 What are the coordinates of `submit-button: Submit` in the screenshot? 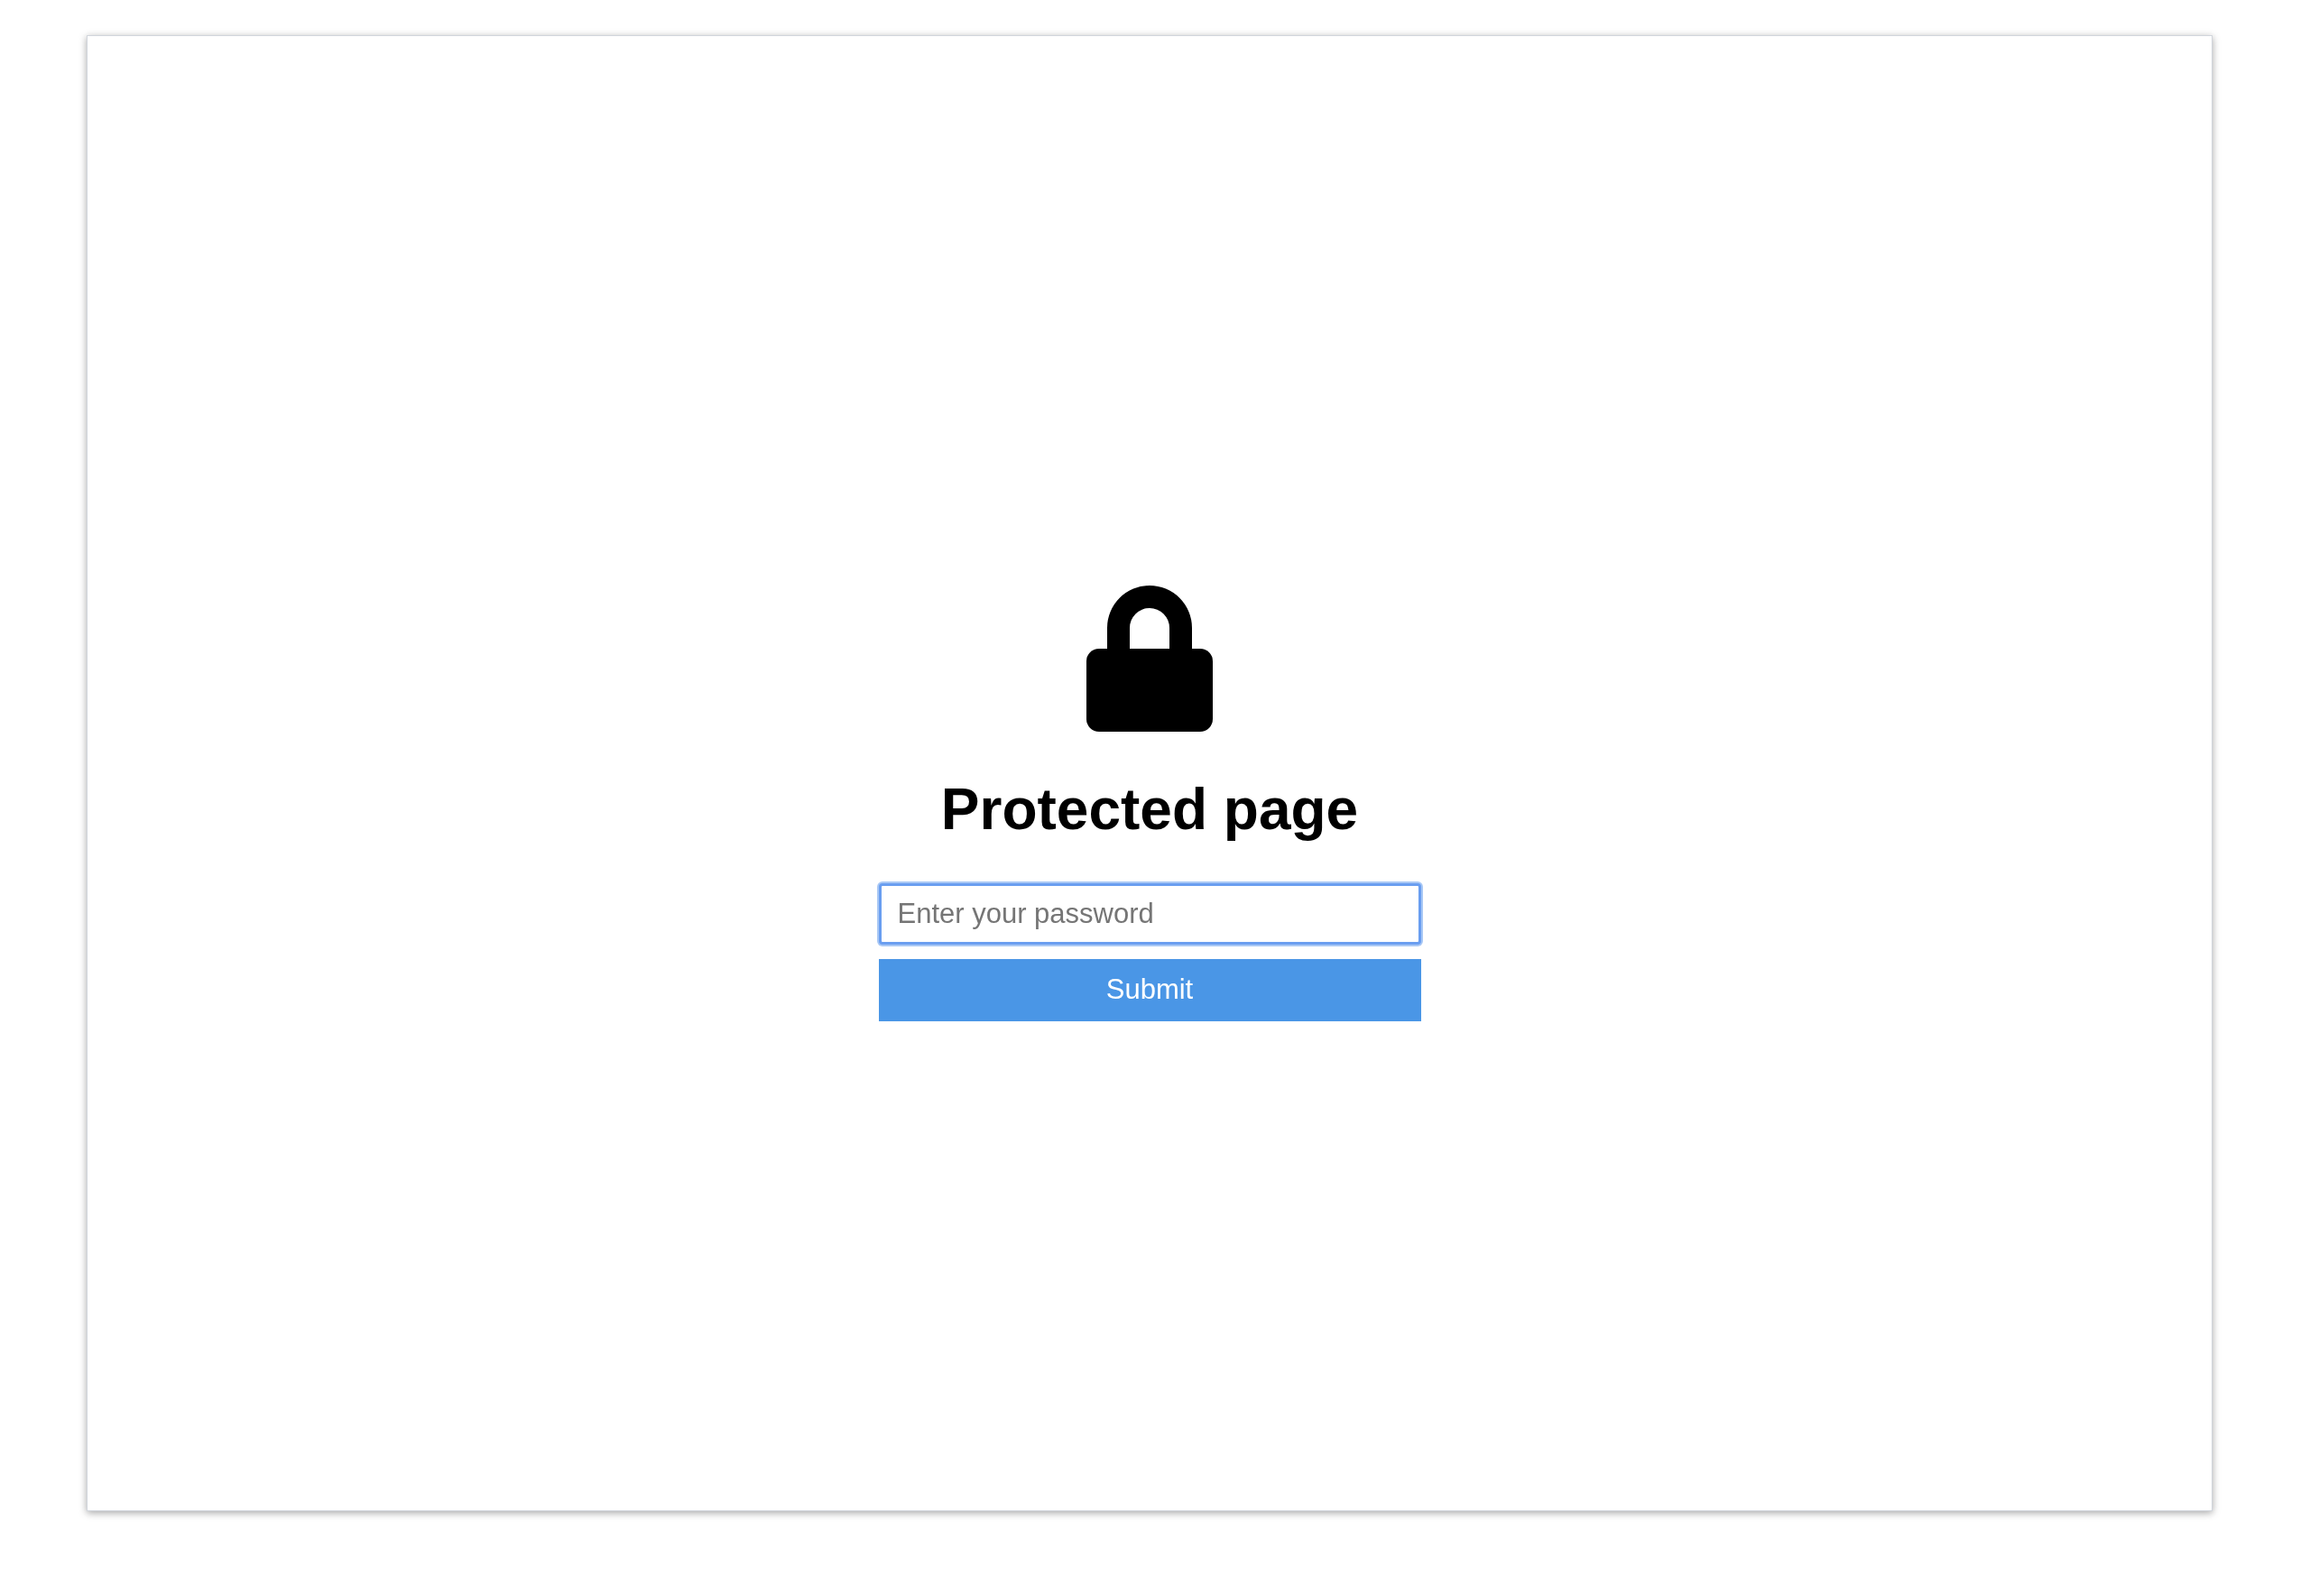 It's located at (1149, 990).